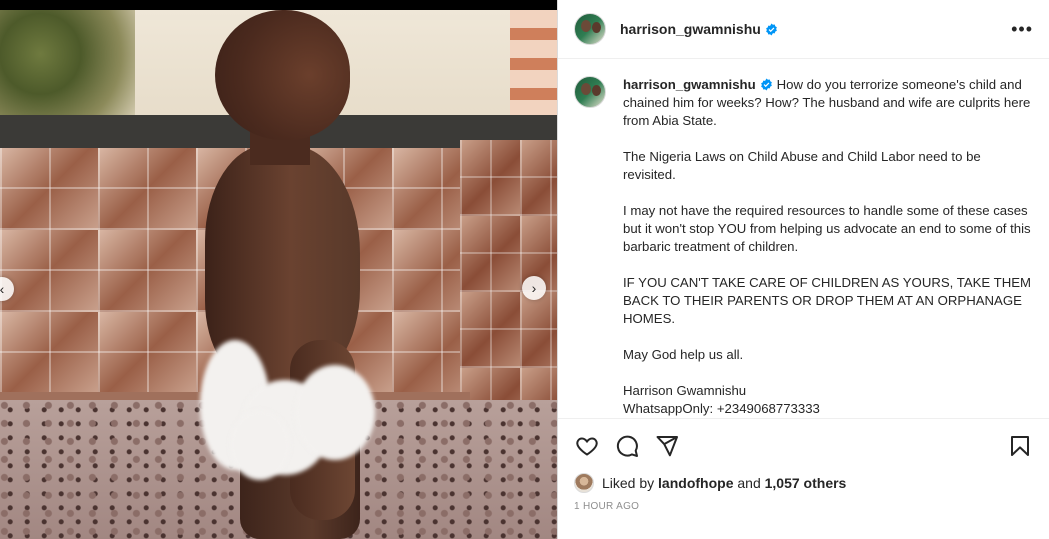 This screenshot has width=1049, height=539. Describe the element at coordinates (590, 92) in the screenshot. I see `caption-author-avatar` at that location.